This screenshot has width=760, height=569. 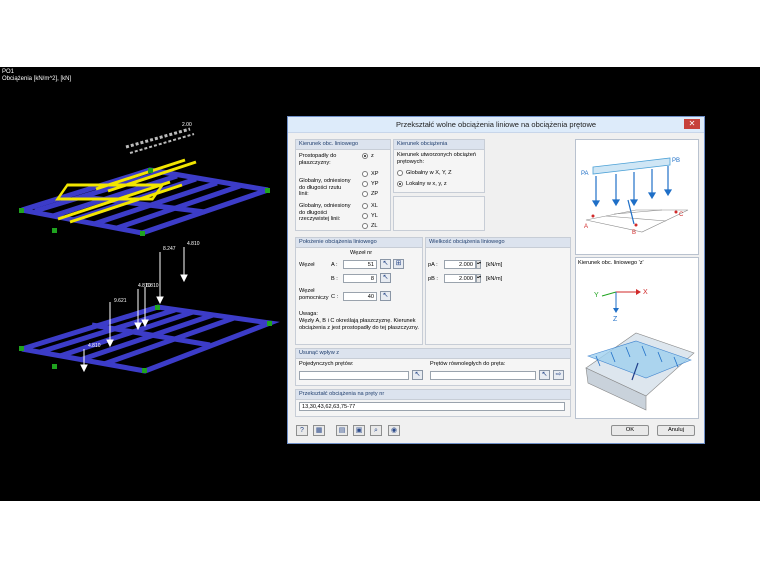 What do you see at coordinates (94, 346) in the screenshot?
I see `load-label-7: 4.810` at bounding box center [94, 346].